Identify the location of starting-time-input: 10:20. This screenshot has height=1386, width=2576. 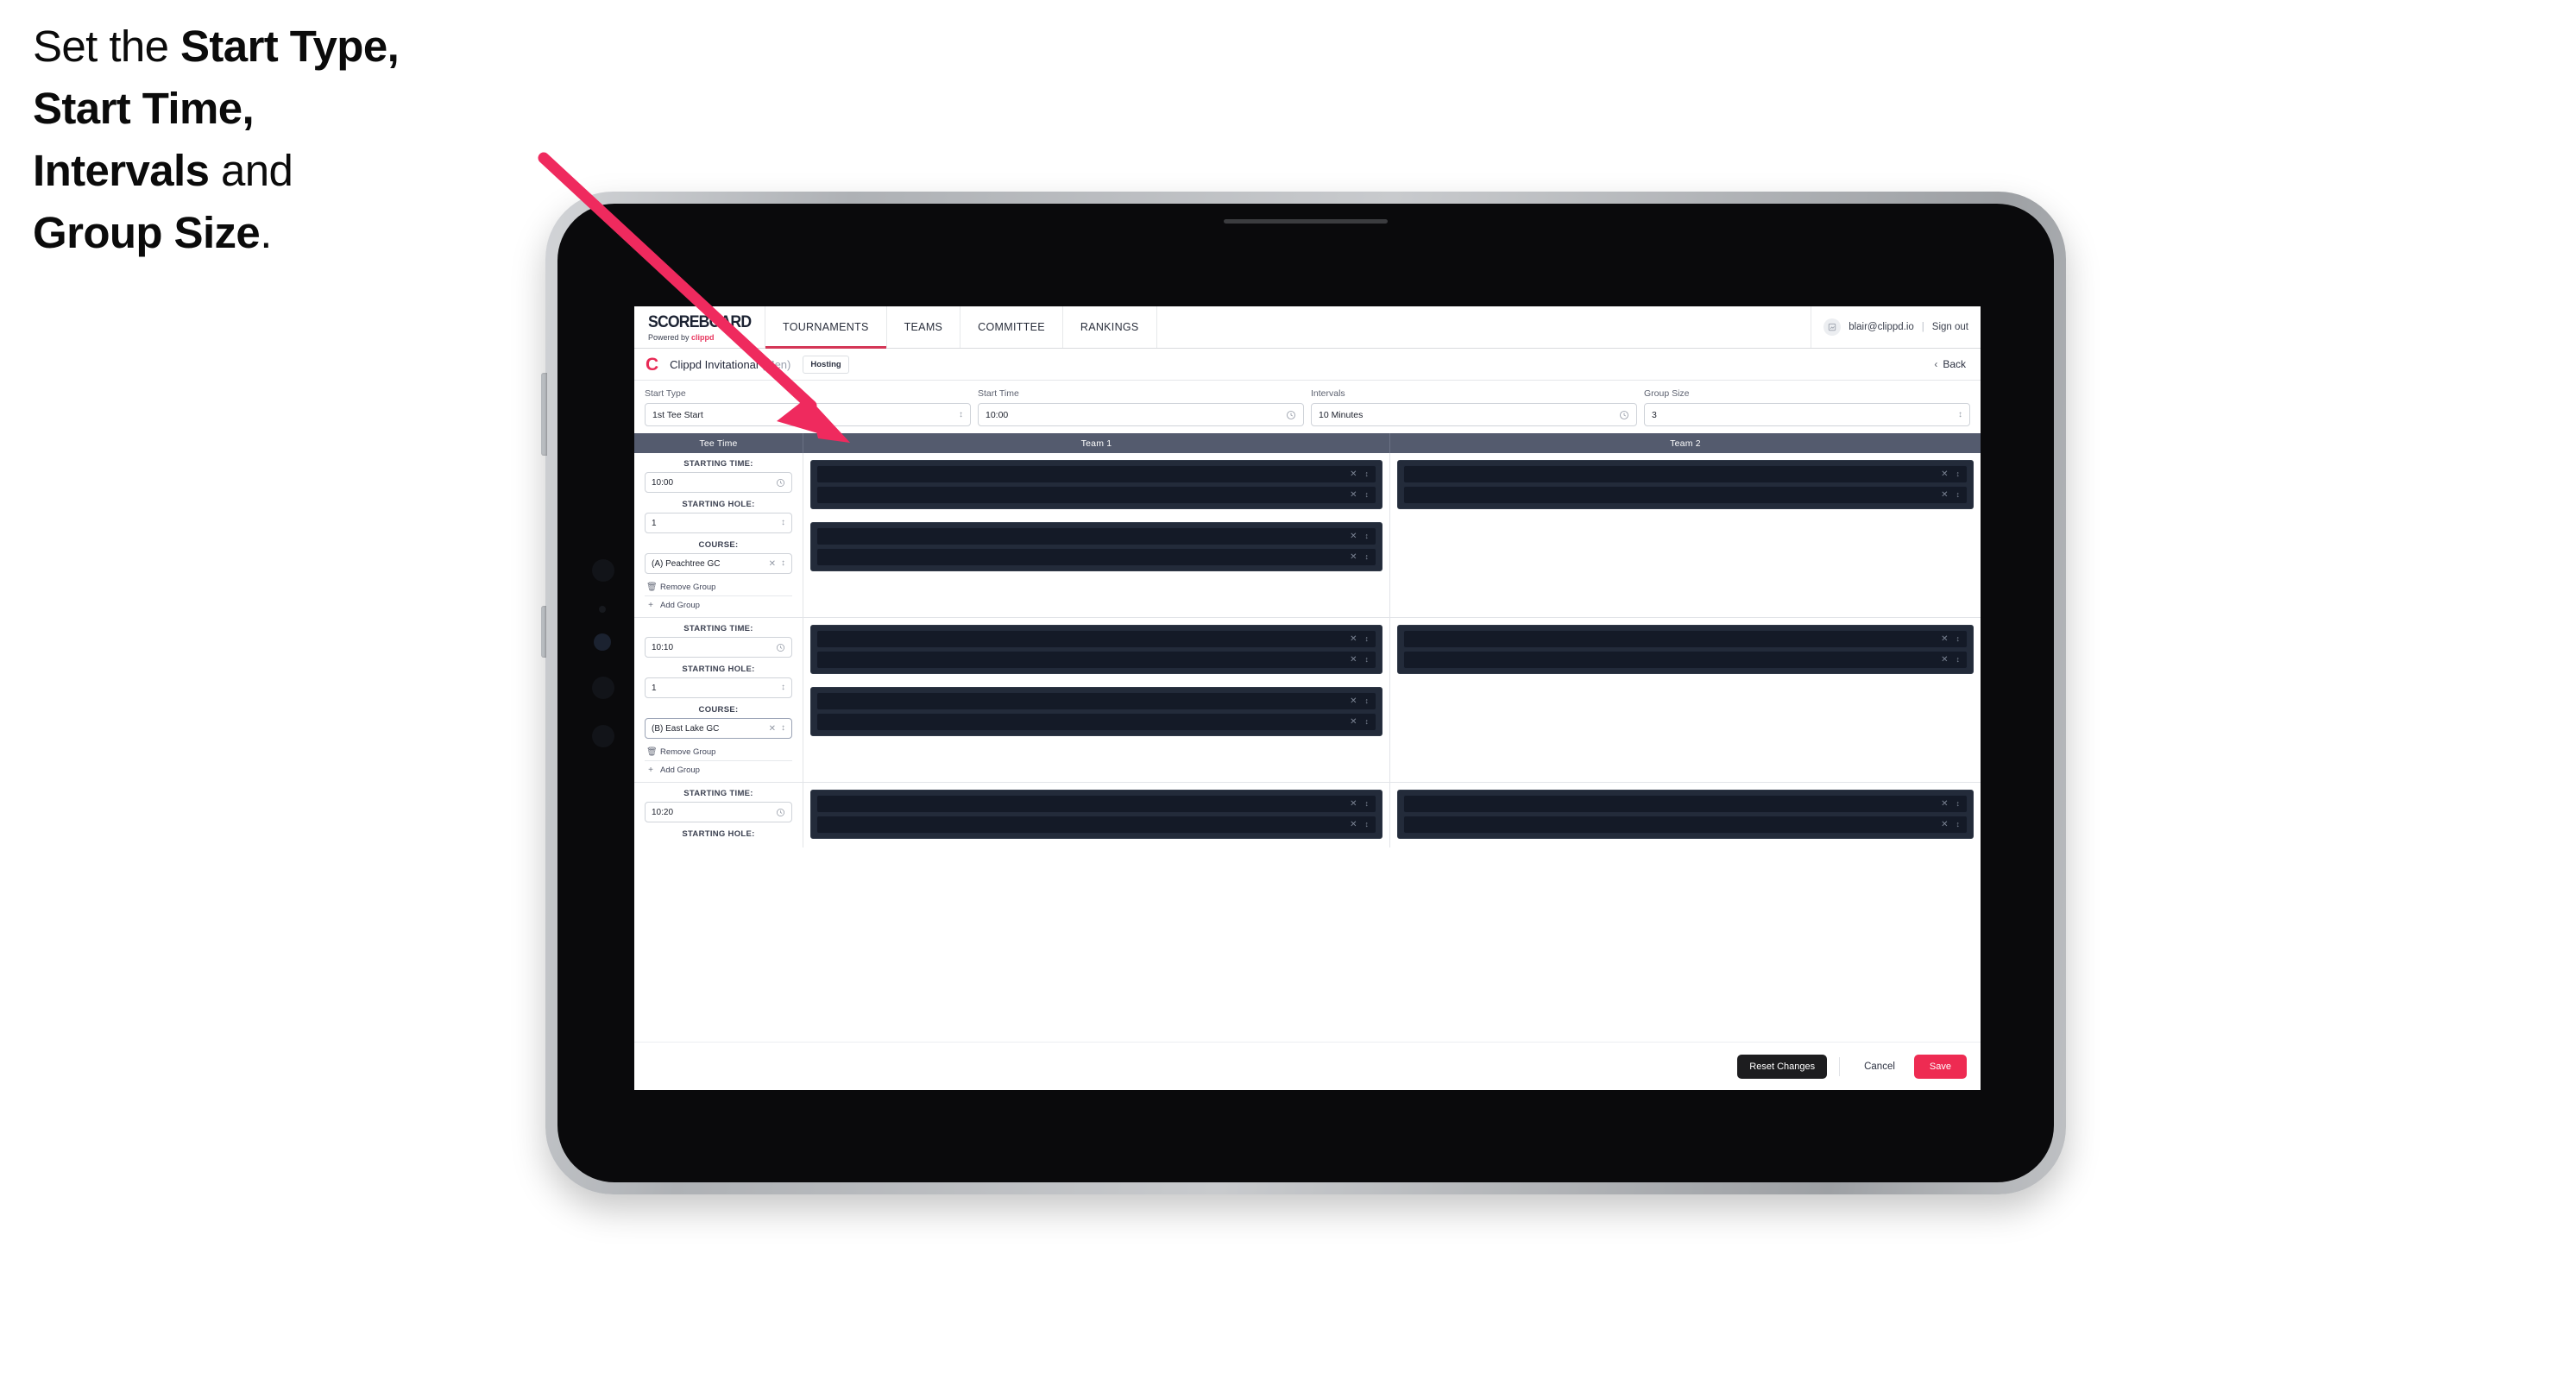
(719, 812).